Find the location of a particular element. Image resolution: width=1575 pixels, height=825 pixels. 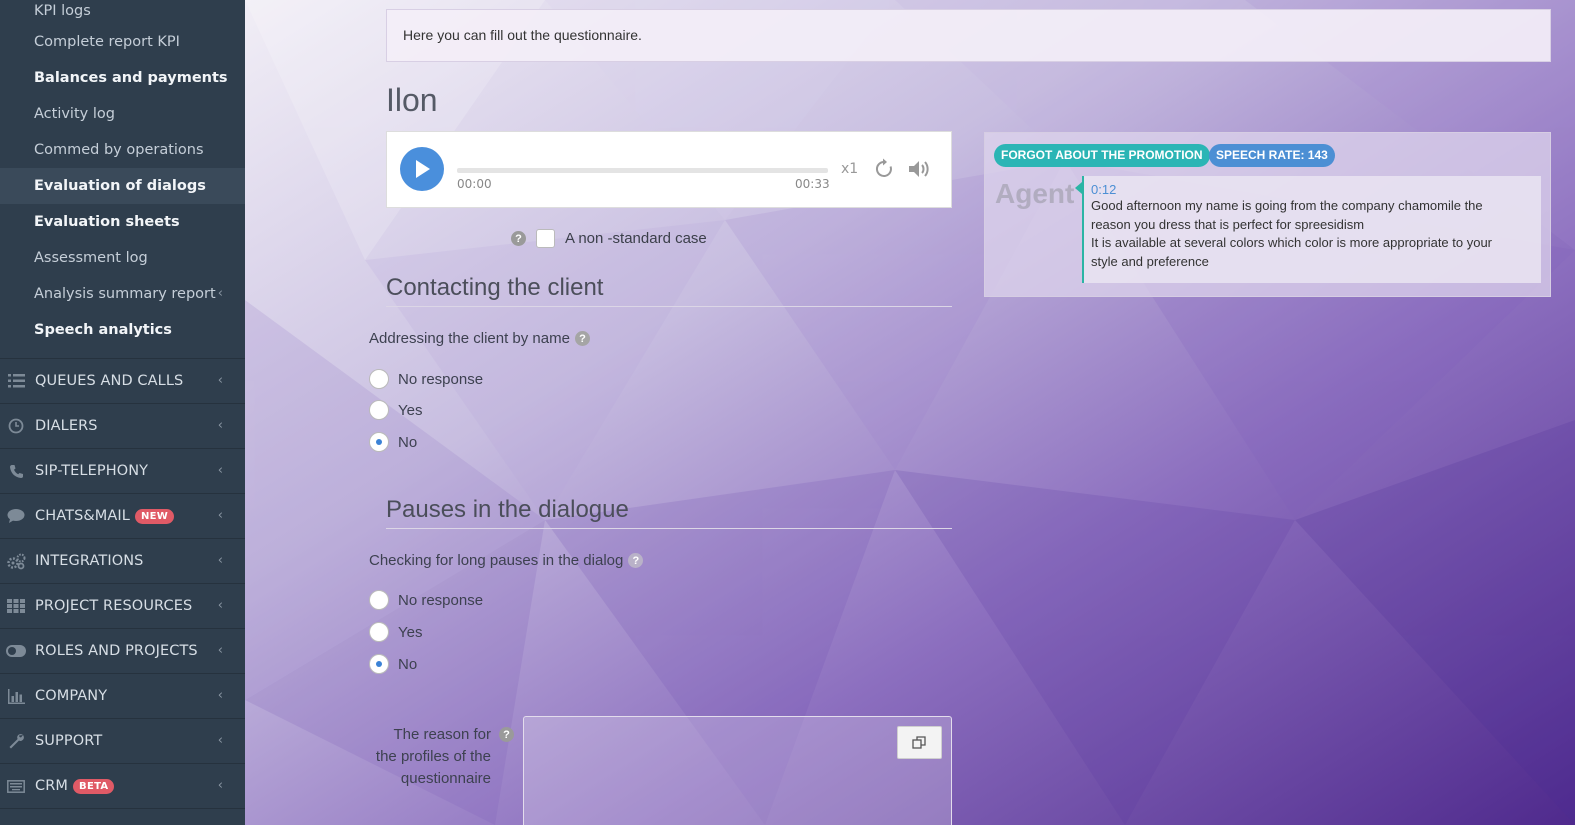

copy-button is located at coordinates (919, 742).